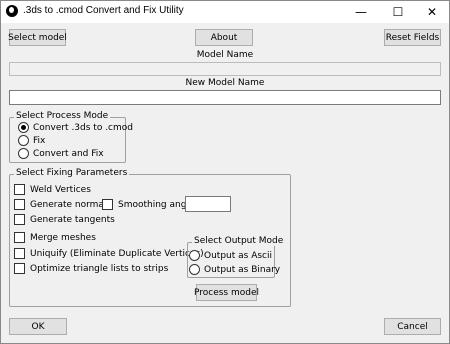 Image resolution: width=450 pixels, height=344 pixels. Describe the element at coordinates (23, 153) in the screenshot. I see `radio-convert-and-fix-indicator` at that location.